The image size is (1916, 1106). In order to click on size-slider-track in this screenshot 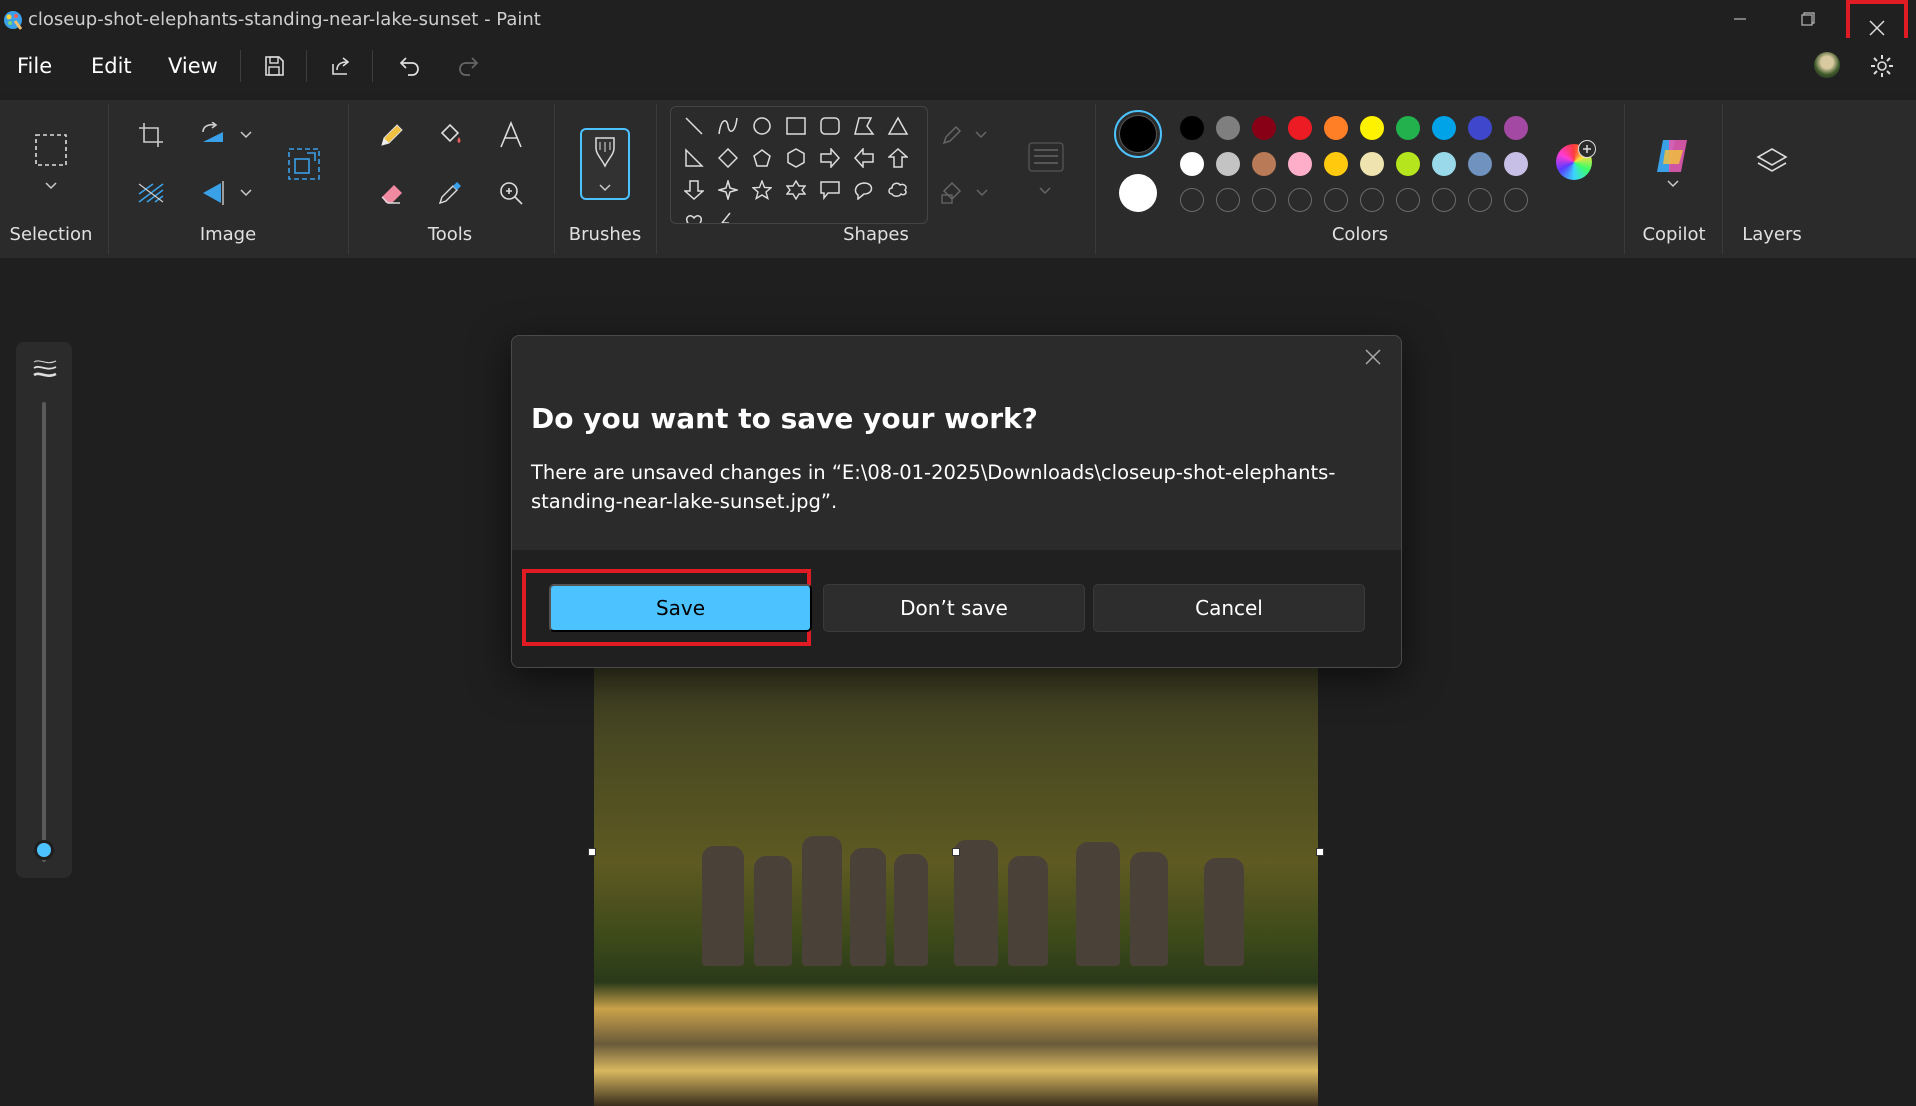, I will do `click(44, 632)`.